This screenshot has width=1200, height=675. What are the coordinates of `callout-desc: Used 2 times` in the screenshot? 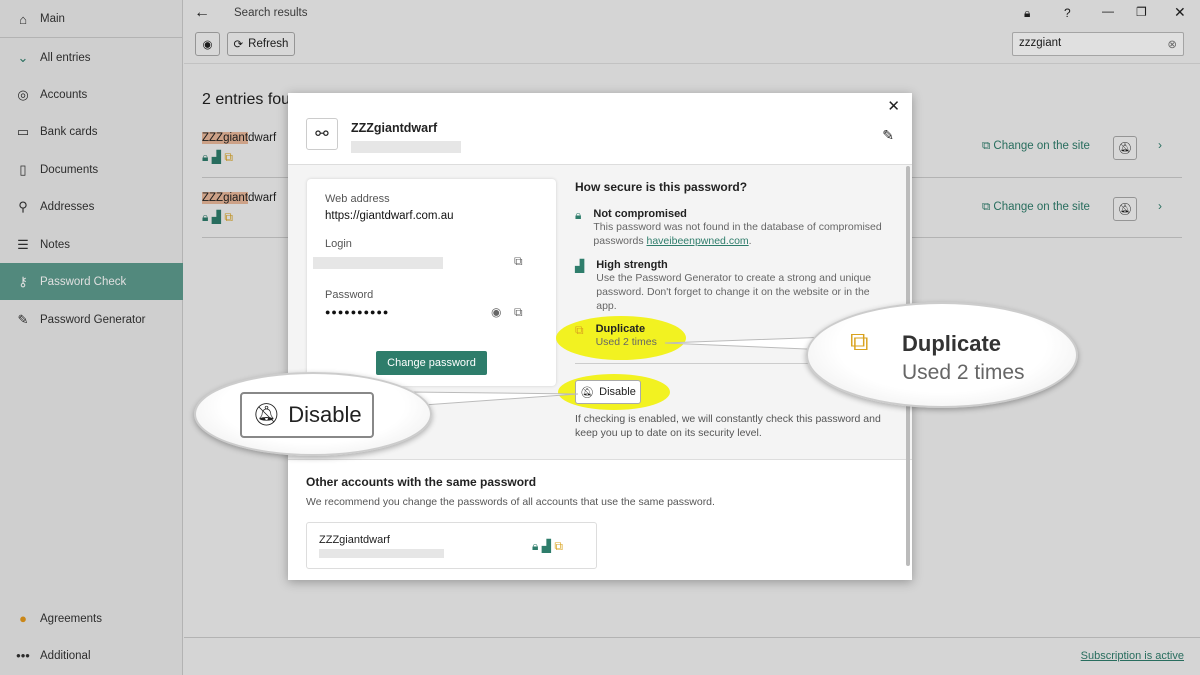 It's located at (963, 372).